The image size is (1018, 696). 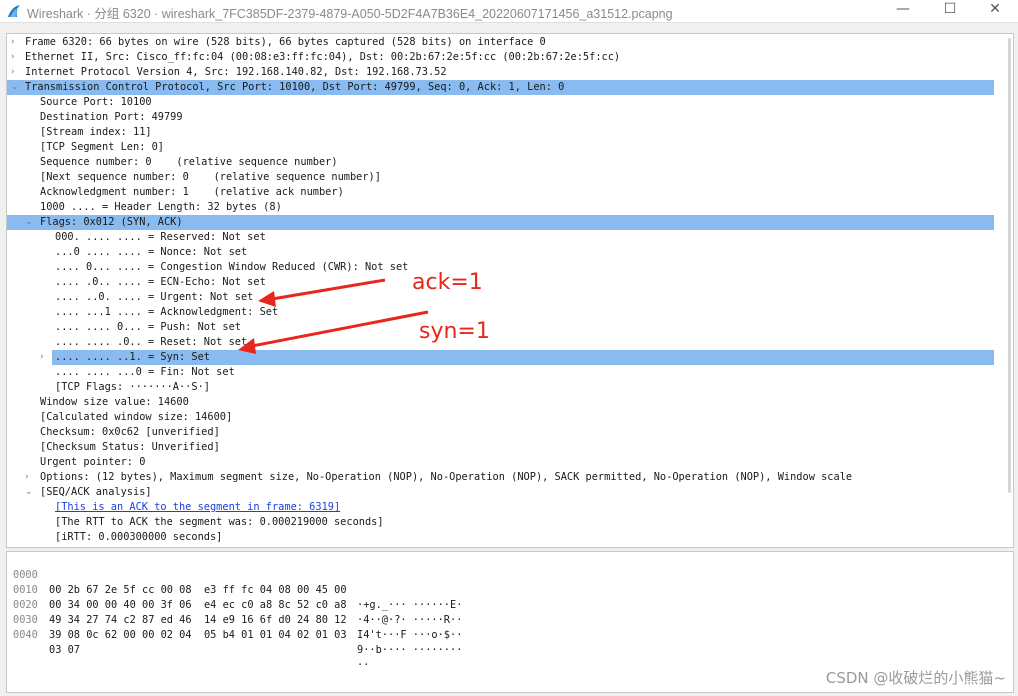 What do you see at coordinates (328, 289) in the screenshot?
I see `ack-arrow-line` at bounding box center [328, 289].